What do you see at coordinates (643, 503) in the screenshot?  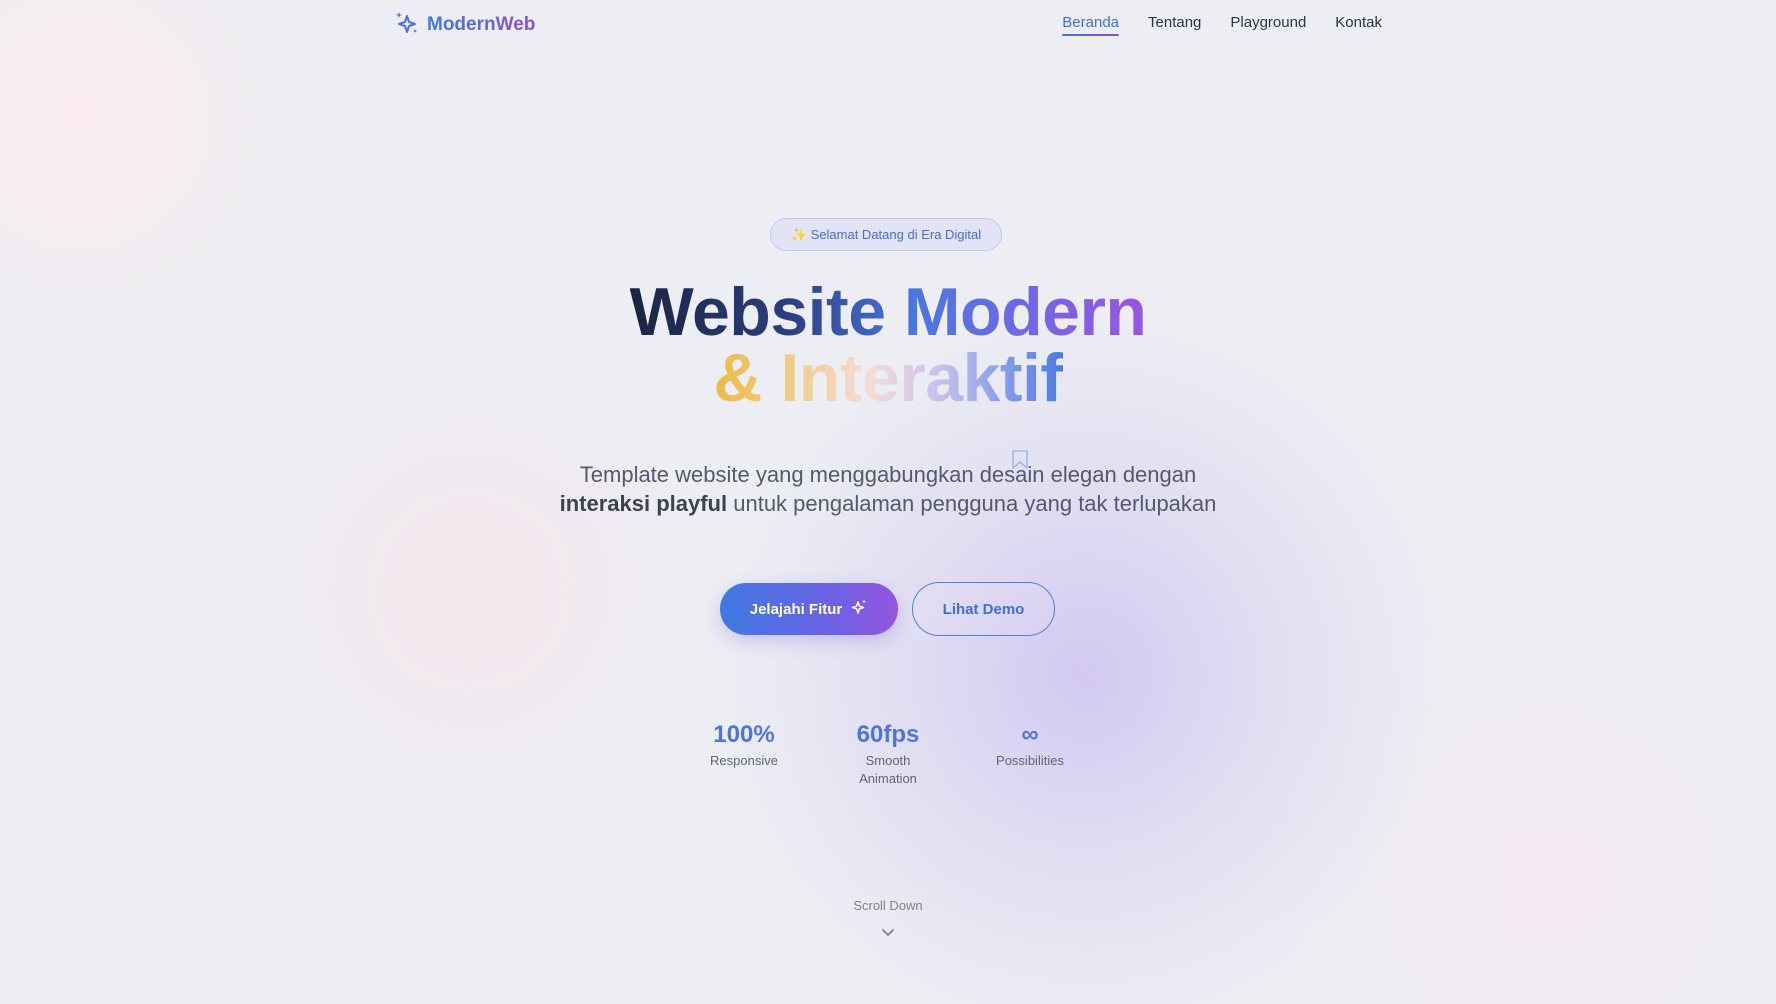 I see `subtitle-bold: interaksi playful` at bounding box center [643, 503].